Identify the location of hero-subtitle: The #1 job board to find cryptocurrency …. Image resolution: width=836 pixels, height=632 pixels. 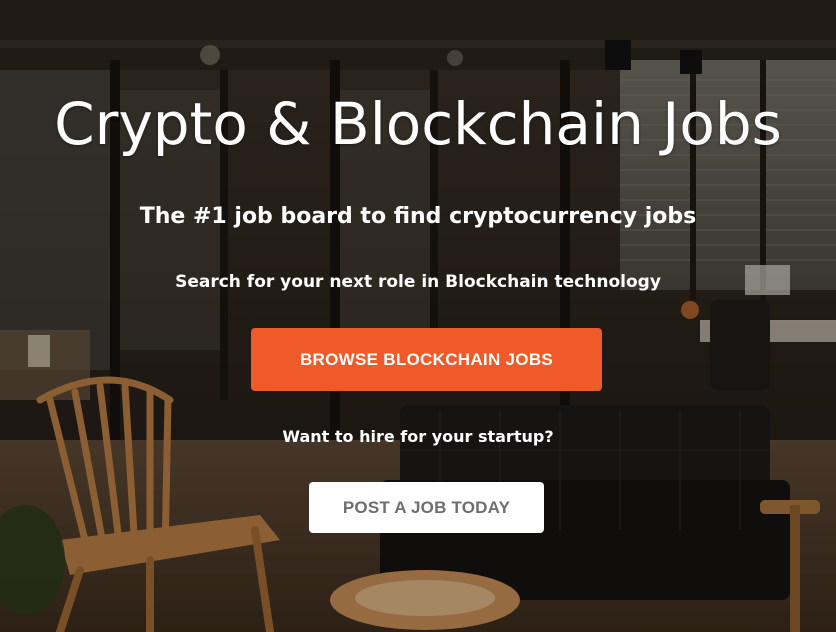
(418, 216).